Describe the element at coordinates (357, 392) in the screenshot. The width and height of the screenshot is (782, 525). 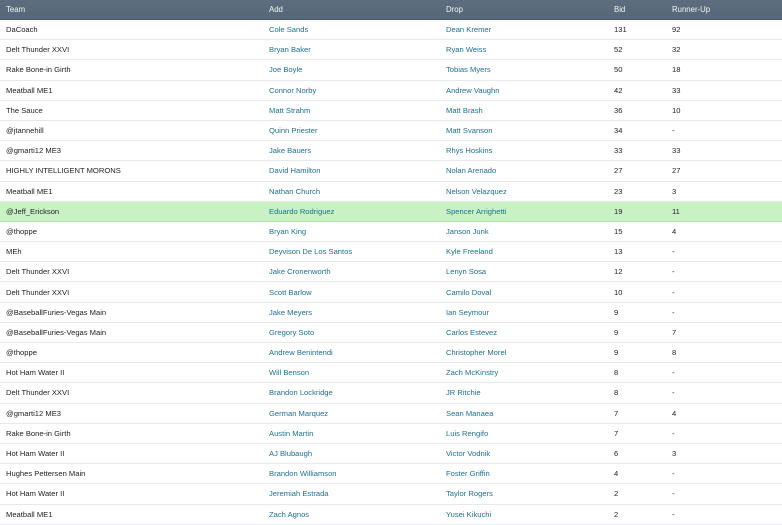
I see `add-player-link: Brandon Lockridge` at that location.